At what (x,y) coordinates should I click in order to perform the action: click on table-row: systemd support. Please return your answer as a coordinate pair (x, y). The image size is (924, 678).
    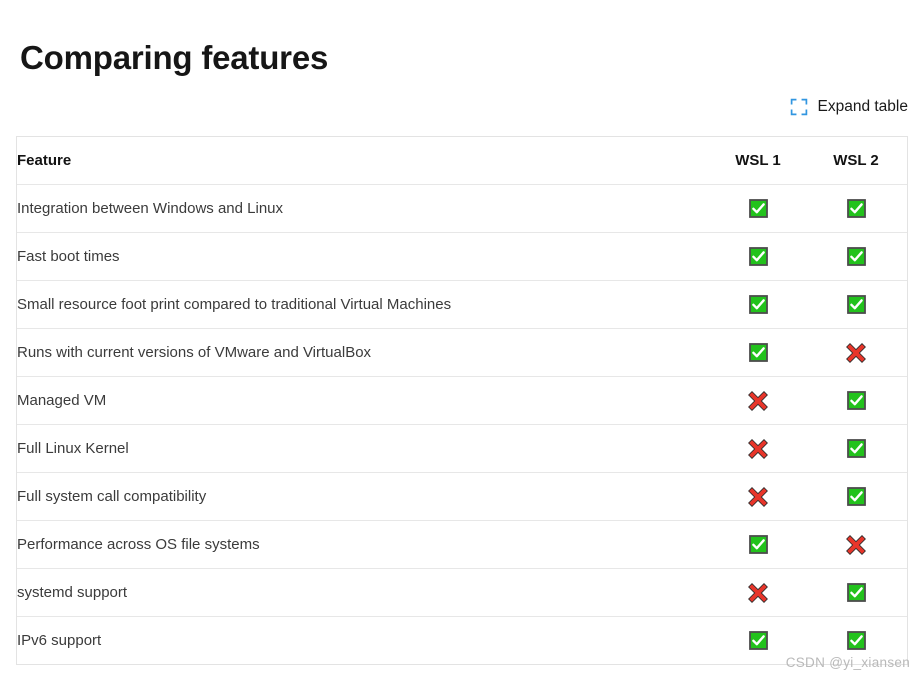
    Looking at the image, I should click on (462, 592).